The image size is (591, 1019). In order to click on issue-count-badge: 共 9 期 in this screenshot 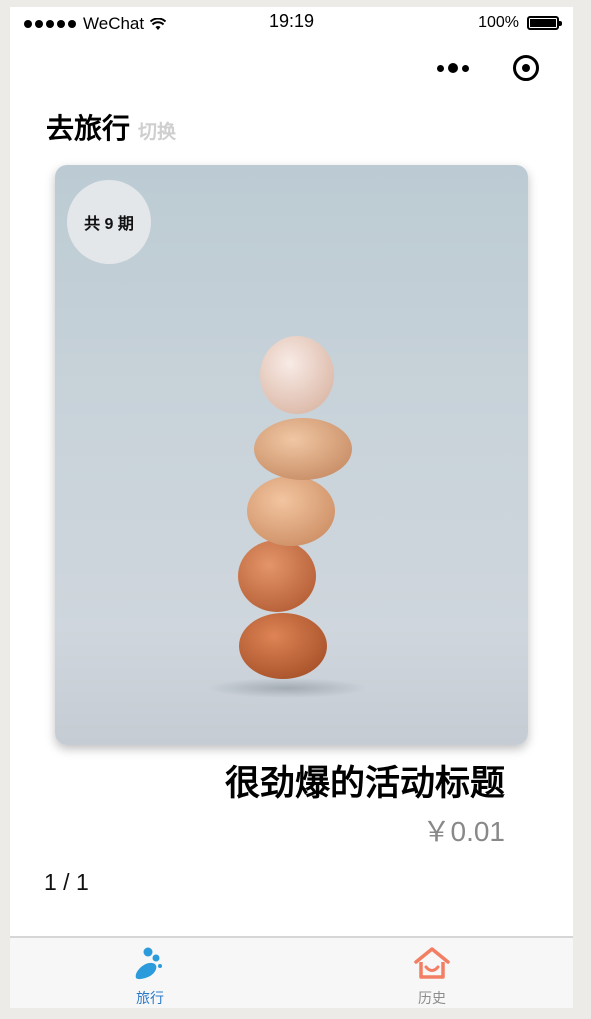, I will do `click(109, 222)`.